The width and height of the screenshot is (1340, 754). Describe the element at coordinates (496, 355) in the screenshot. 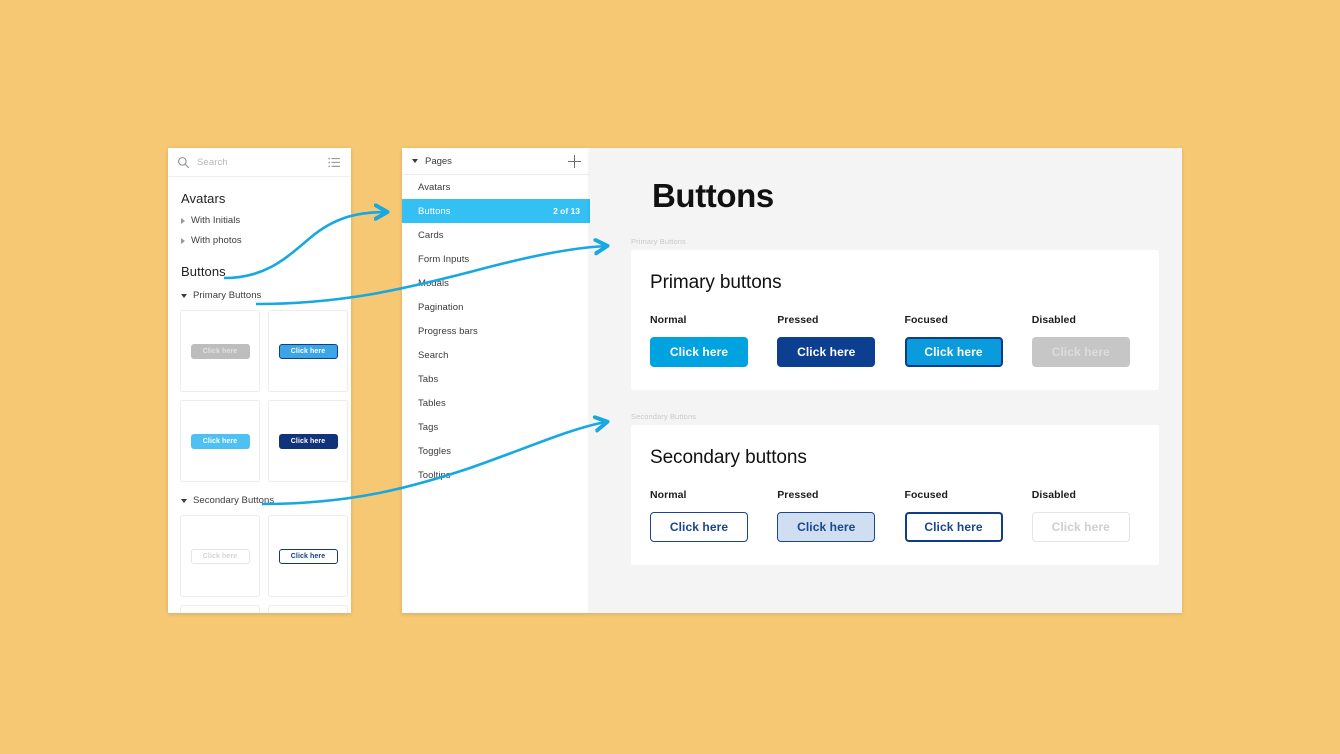

I see `page-list-item-search: Search` at that location.